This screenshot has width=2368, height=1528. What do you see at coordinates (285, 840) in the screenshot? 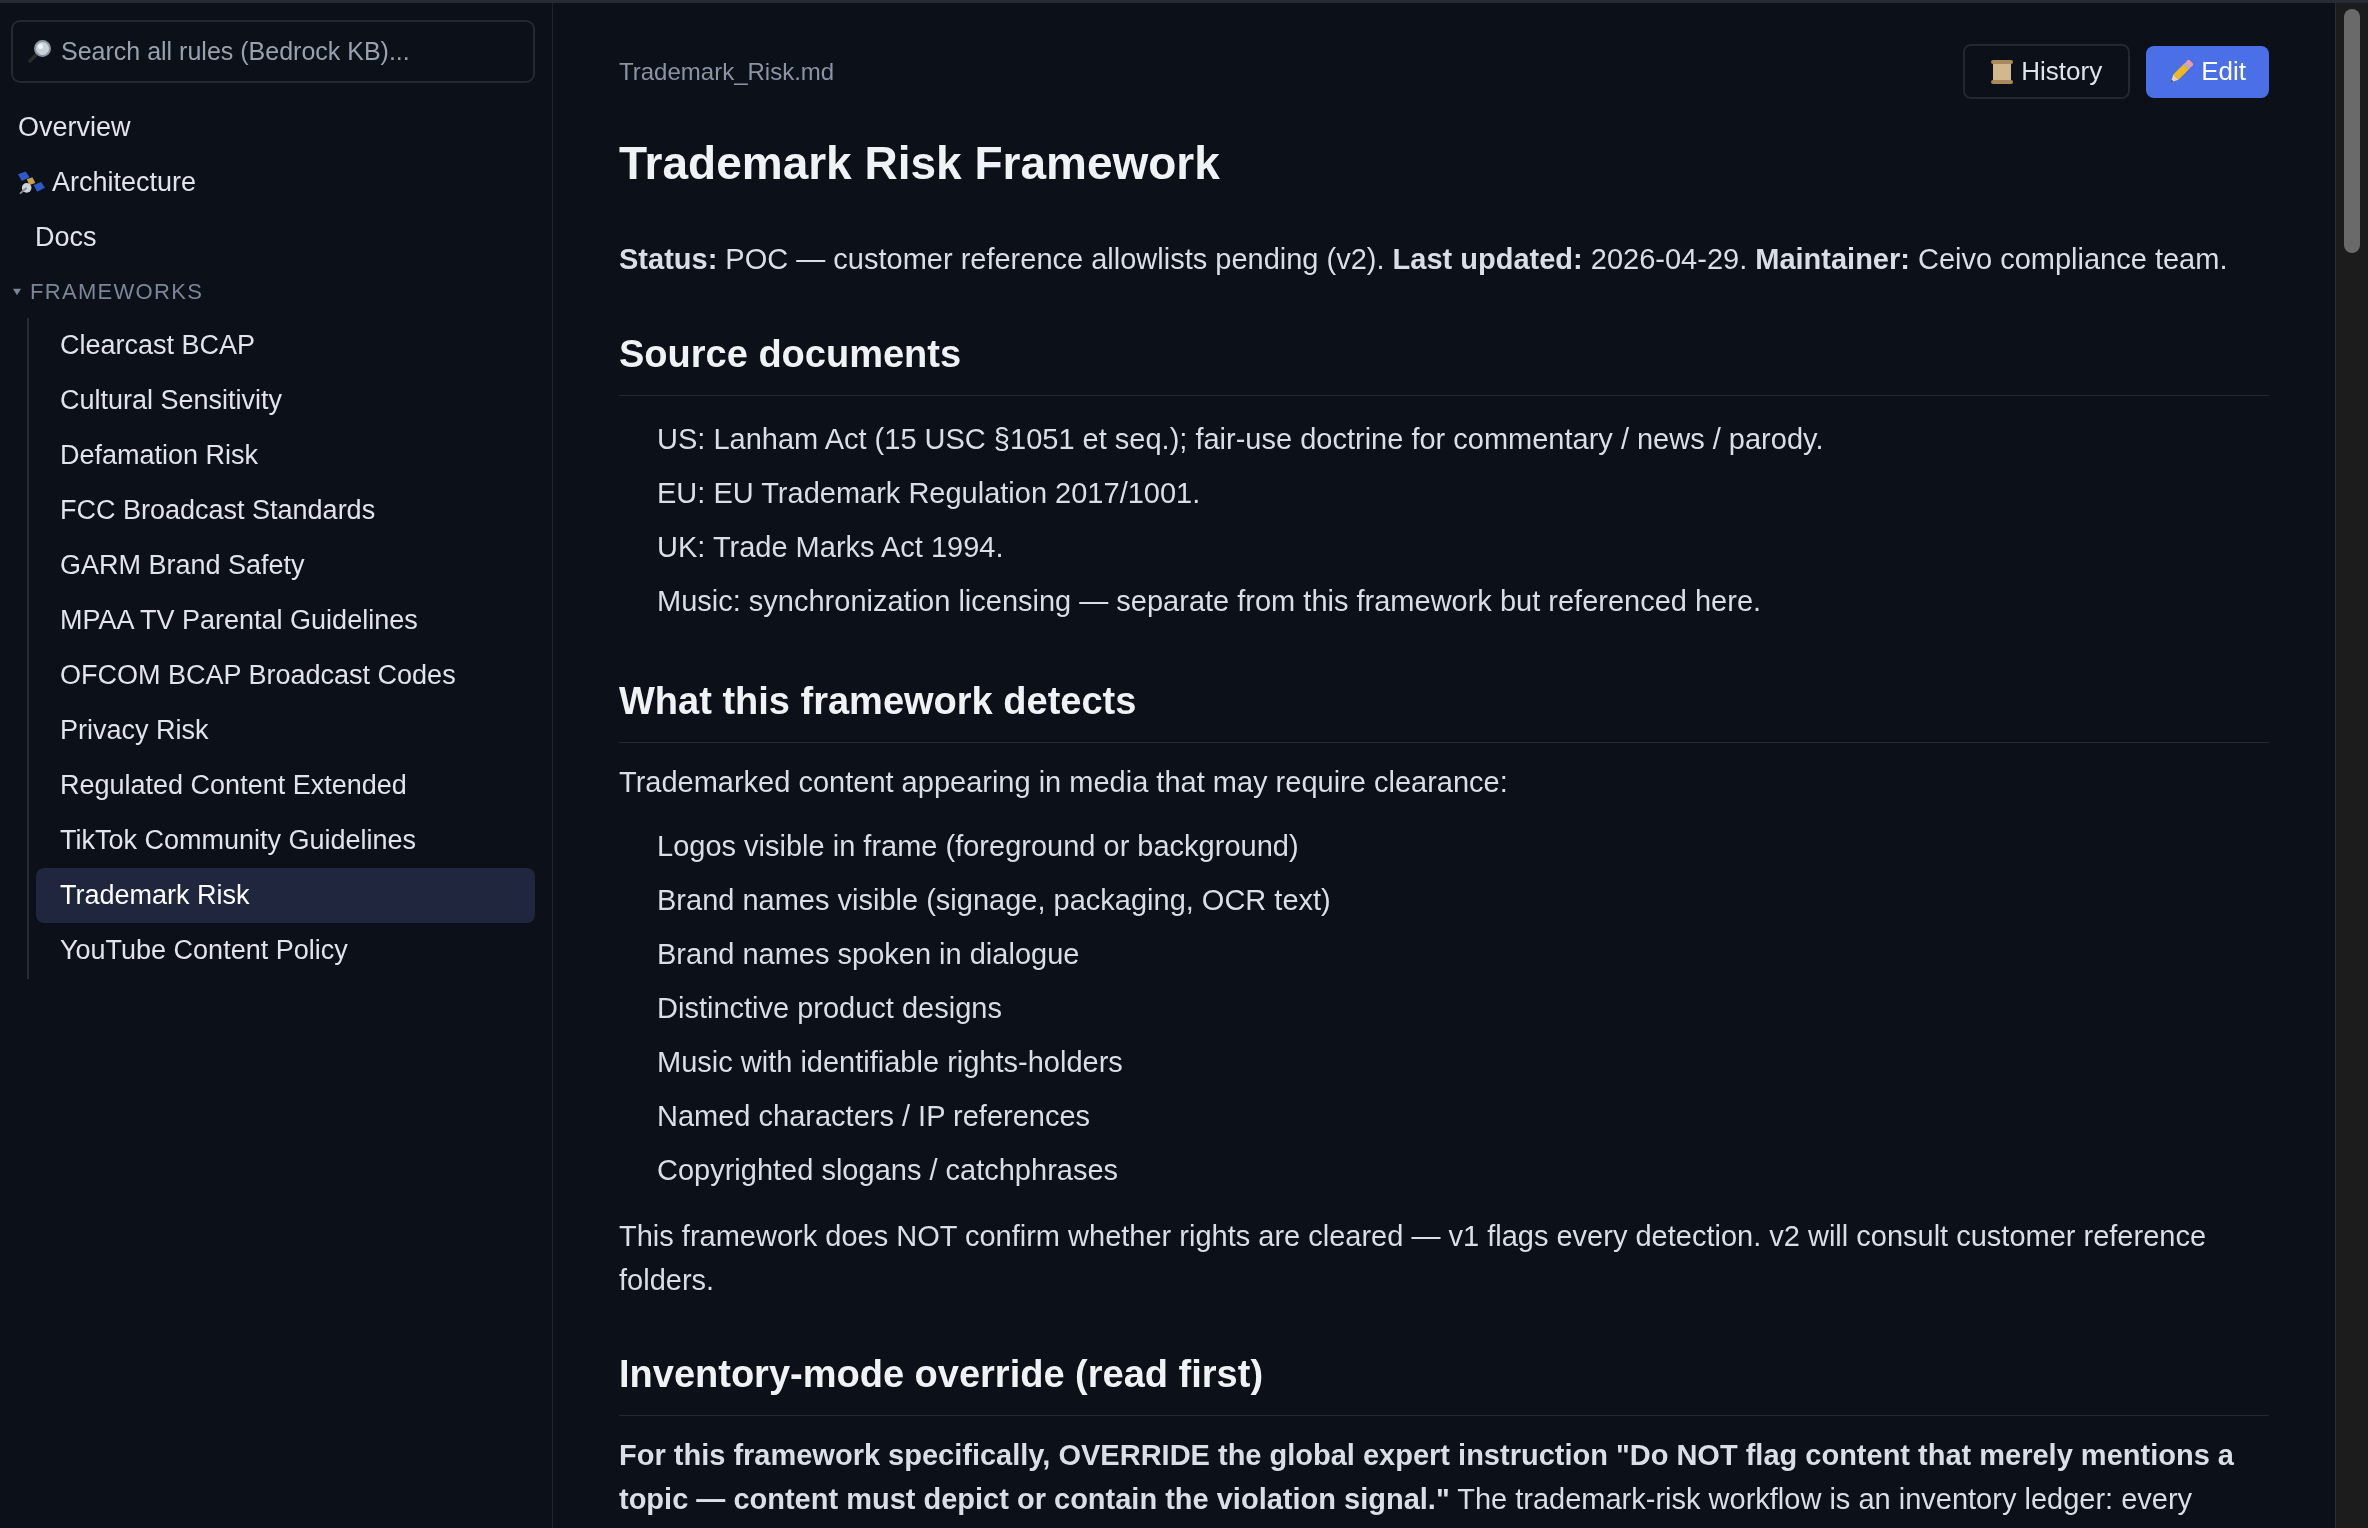
I see `sidebar-item: TikTok Community Guidelines` at bounding box center [285, 840].